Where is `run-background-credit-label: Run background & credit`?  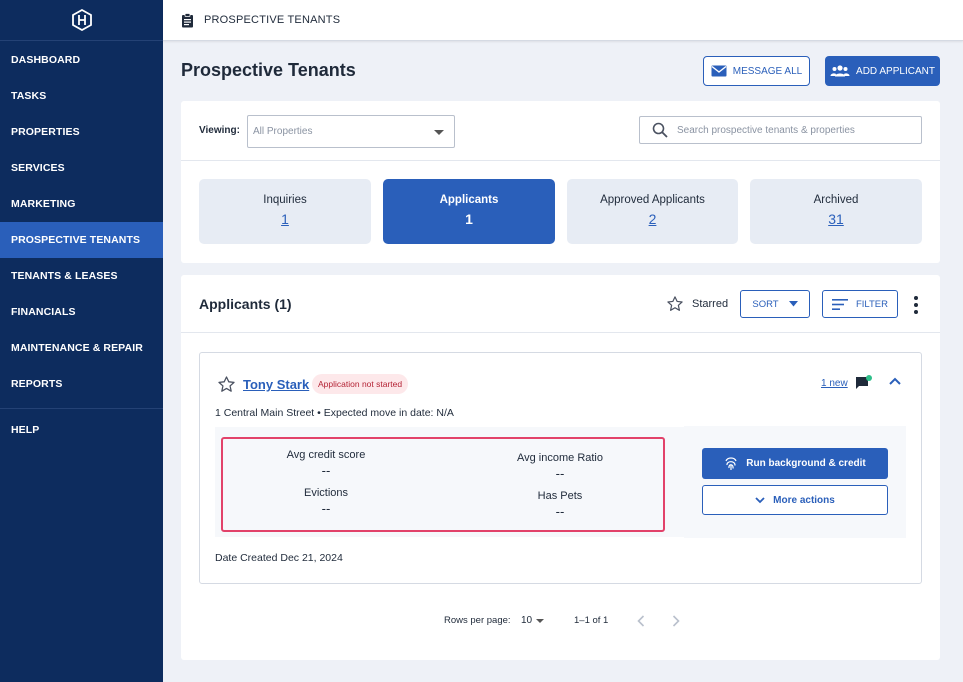 run-background-credit-label: Run background & credit is located at coordinates (806, 463).